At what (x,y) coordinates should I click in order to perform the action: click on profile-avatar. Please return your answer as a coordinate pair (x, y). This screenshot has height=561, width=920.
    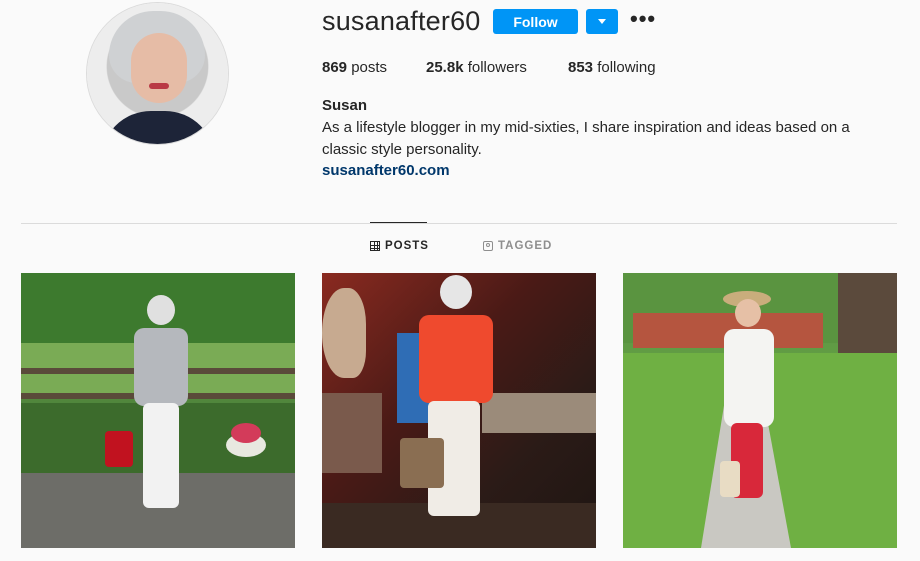
    Looking at the image, I should click on (157, 73).